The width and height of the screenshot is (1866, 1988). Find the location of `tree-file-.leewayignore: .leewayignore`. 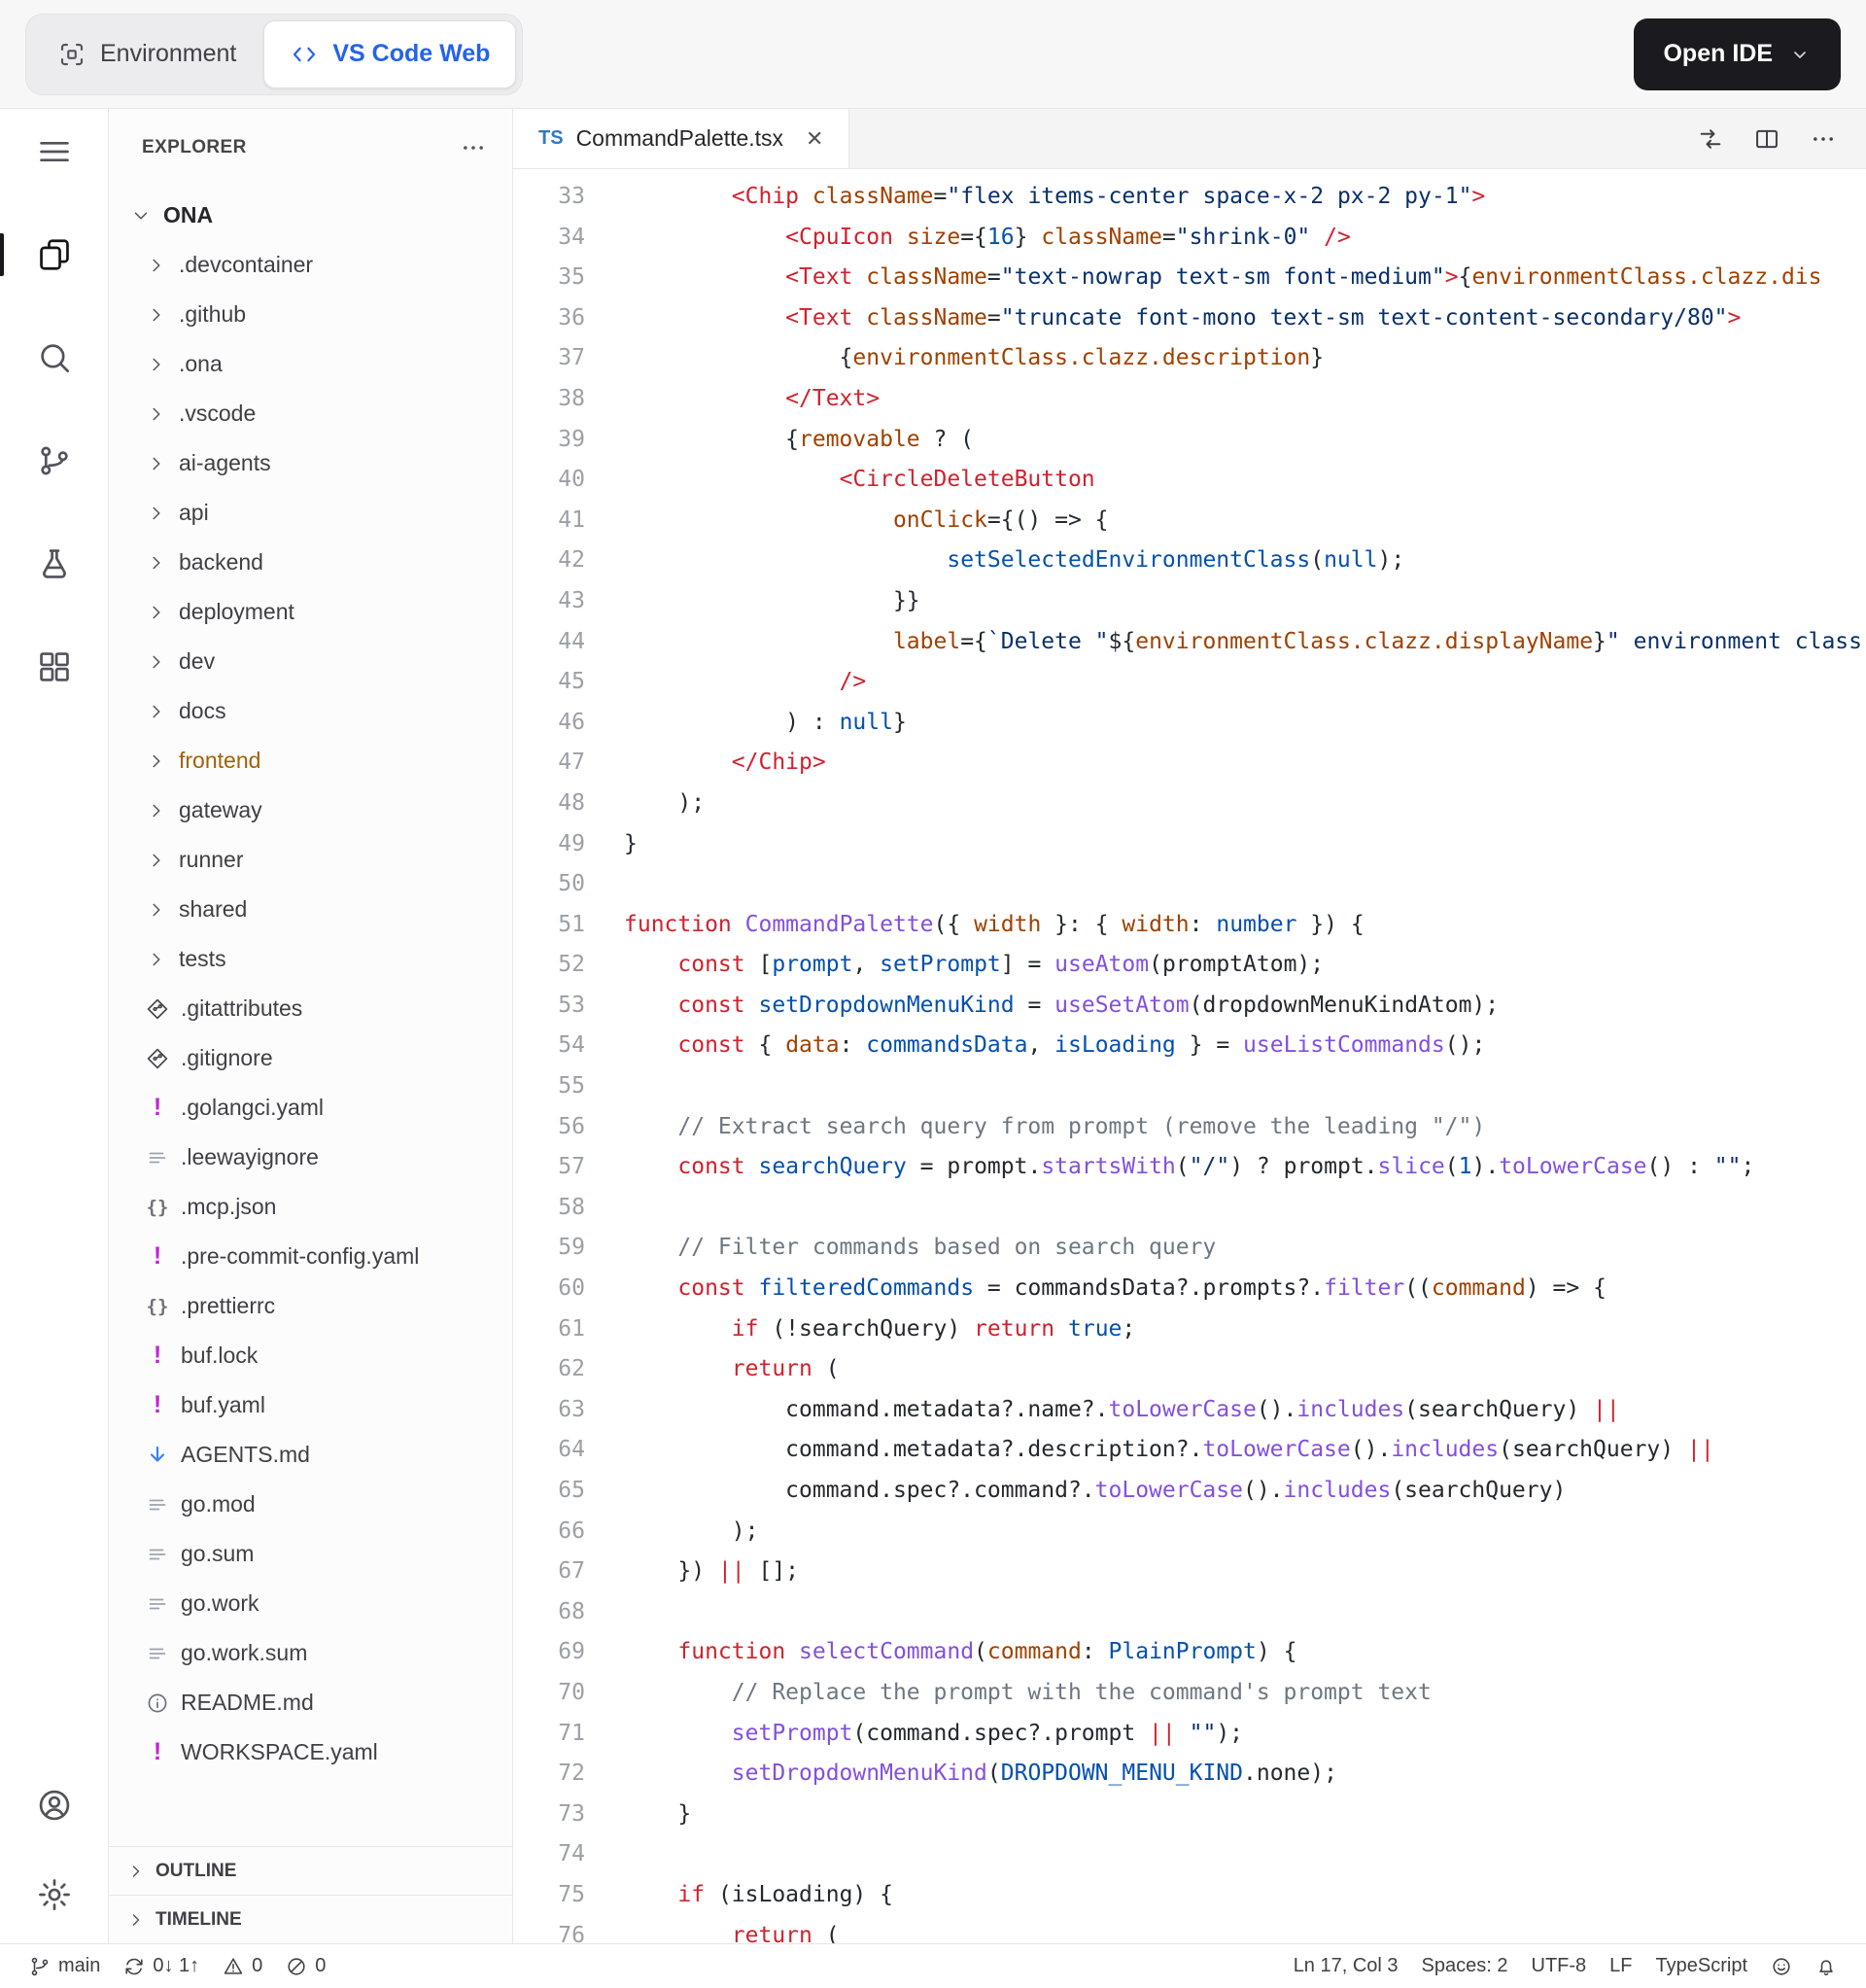

tree-file-.leewayignore: .leewayignore is located at coordinates (310, 1158).